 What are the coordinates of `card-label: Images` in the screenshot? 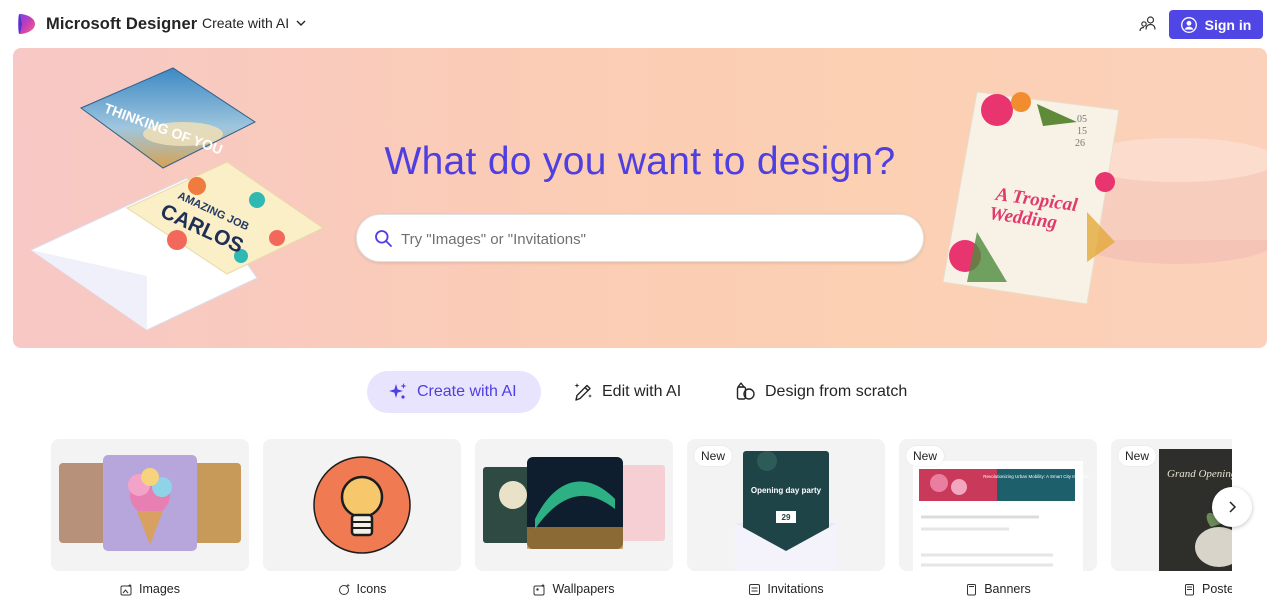 It's located at (150, 589).